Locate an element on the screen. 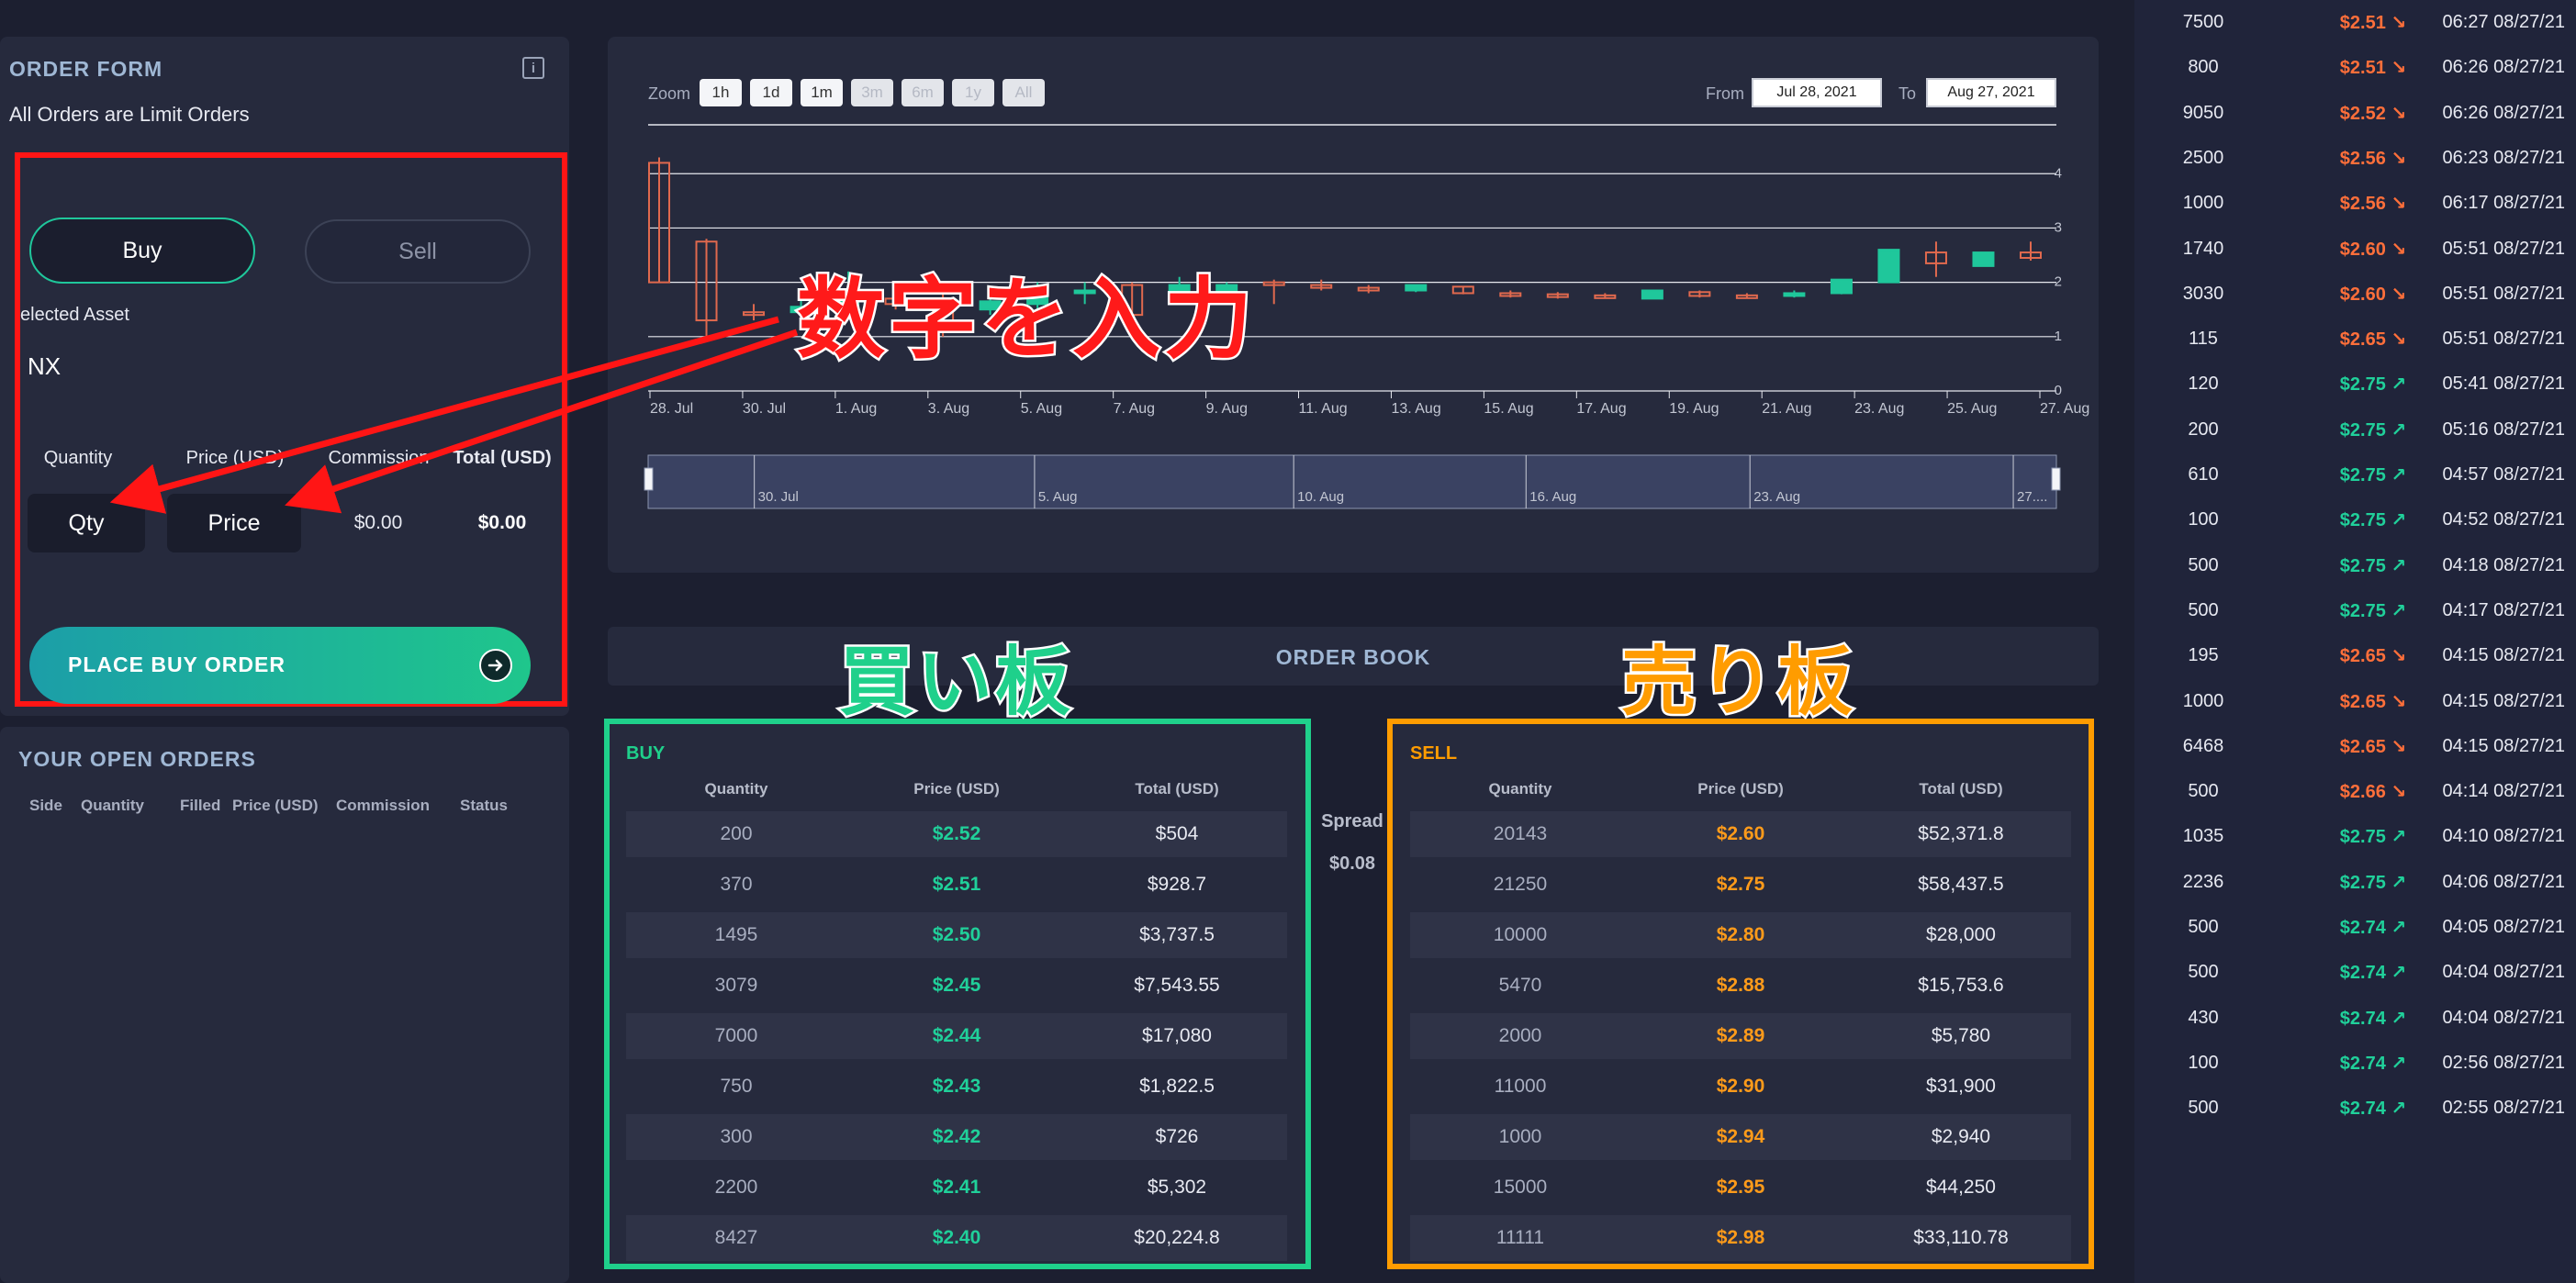  col-status: Status is located at coordinates (484, 805).